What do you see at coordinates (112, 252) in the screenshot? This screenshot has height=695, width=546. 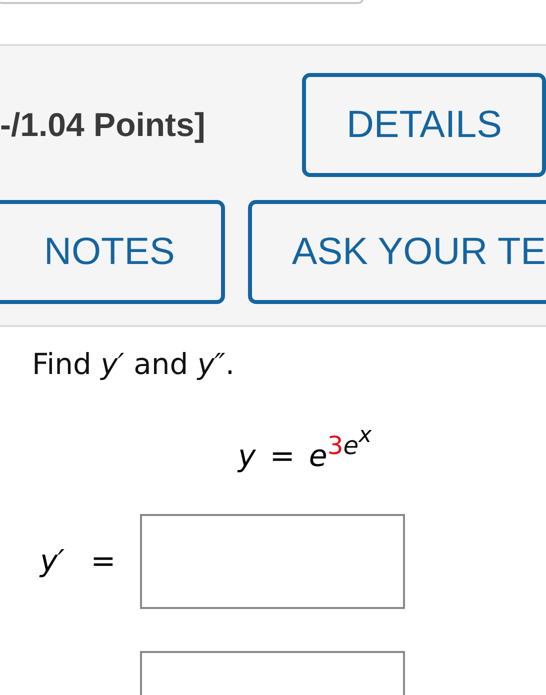 I see `notes-button: NOTES` at bounding box center [112, 252].